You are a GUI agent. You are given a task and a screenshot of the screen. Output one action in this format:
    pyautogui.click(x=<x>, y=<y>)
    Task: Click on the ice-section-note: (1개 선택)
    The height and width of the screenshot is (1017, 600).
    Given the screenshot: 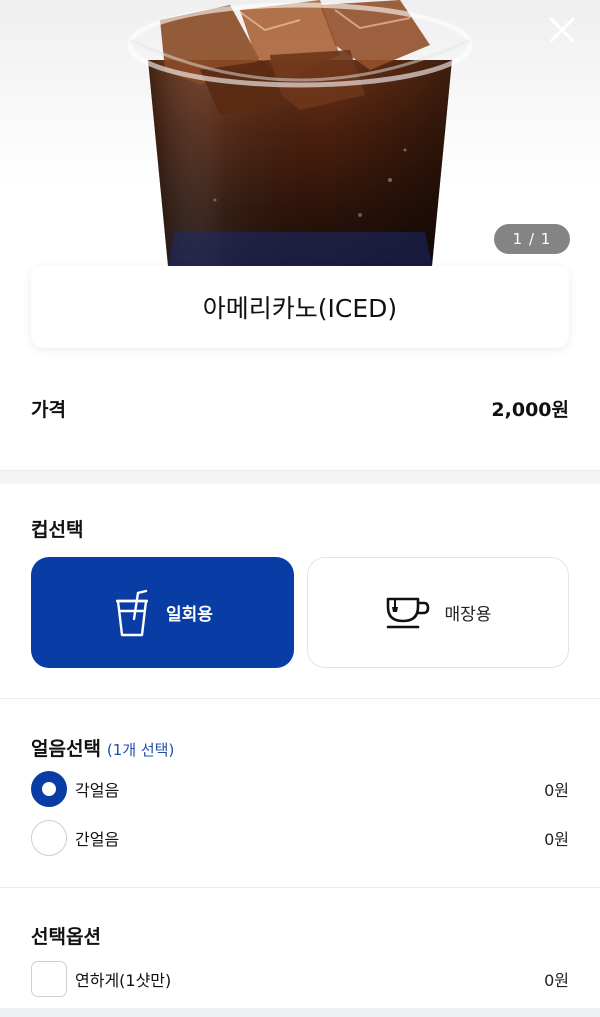 What is the action you would take?
    pyautogui.click(x=140, y=750)
    